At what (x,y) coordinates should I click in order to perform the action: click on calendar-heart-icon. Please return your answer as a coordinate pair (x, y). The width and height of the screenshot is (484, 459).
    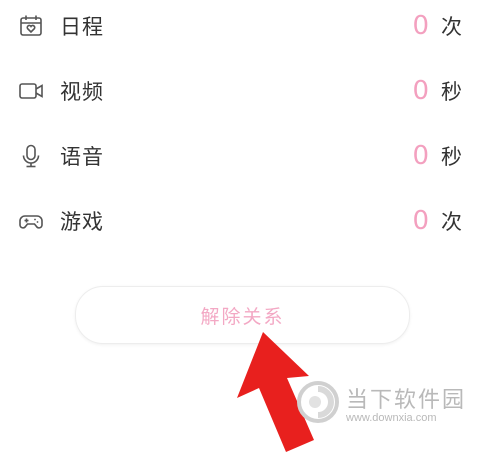
    Looking at the image, I should click on (31, 26).